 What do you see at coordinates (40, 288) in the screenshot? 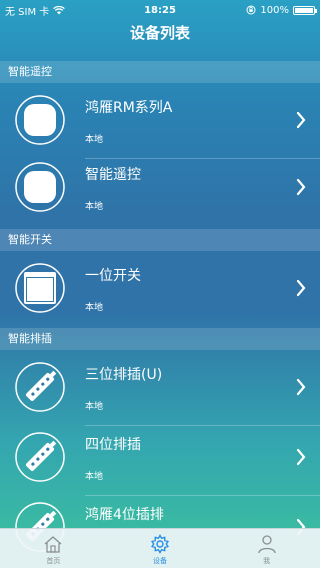
I see `switch-panel-icon` at bounding box center [40, 288].